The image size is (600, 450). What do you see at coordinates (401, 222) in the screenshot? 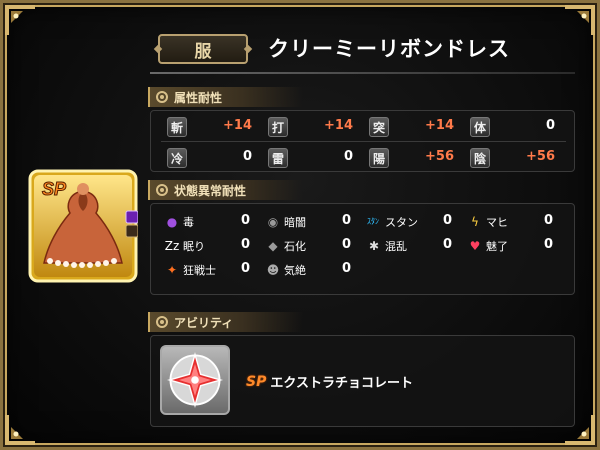
I see `status-label: スタン` at bounding box center [401, 222].